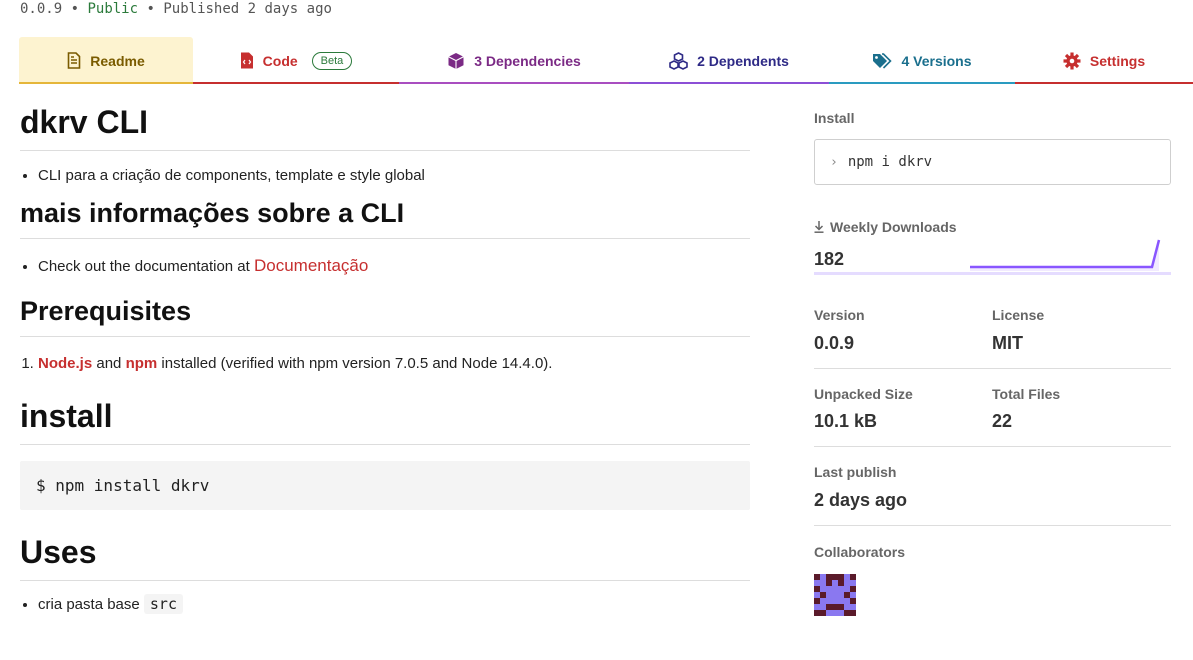 This screenshot has height=660, width=1193. I want to click on tab-readme-label: Readme, so click(117, 60).